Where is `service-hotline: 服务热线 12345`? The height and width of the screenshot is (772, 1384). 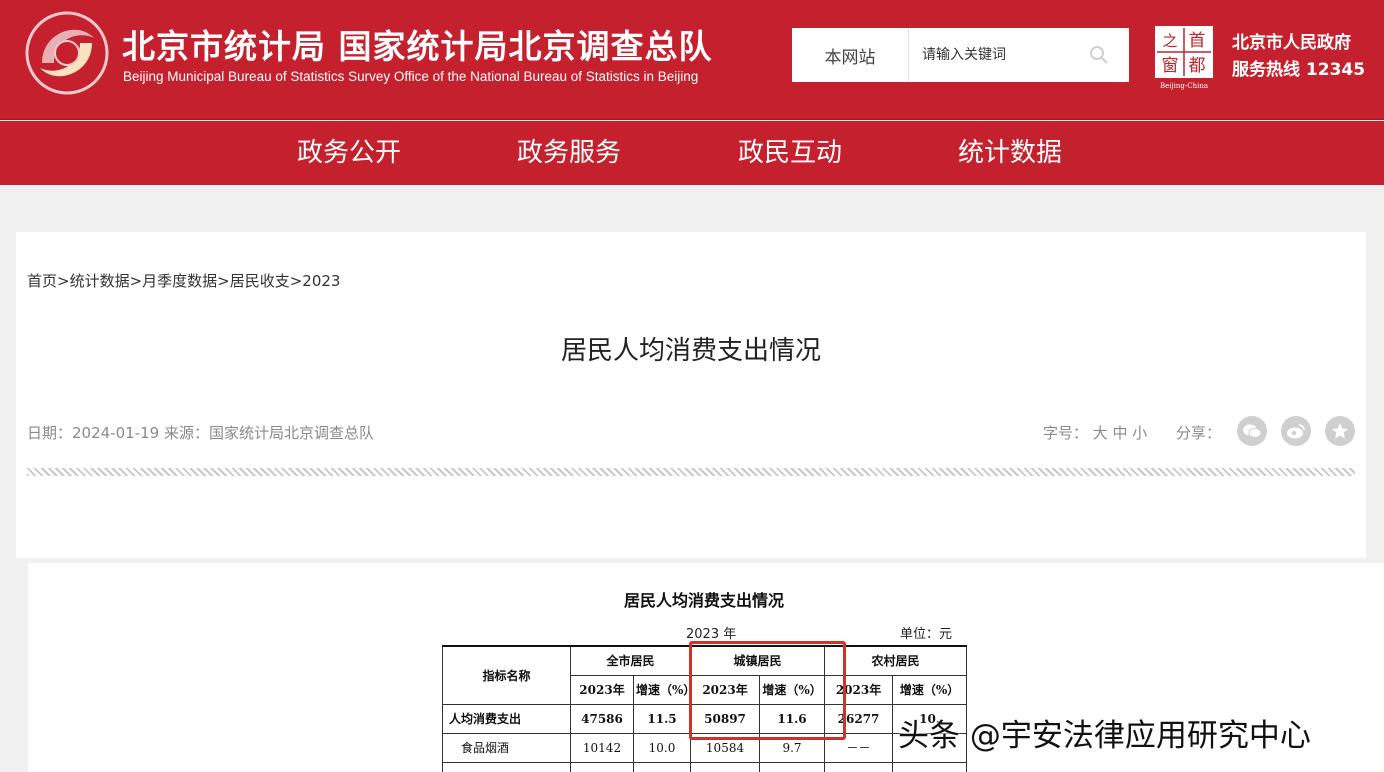
service-hotline: 服务热线 12345 is located at coordinates (1299, 70).